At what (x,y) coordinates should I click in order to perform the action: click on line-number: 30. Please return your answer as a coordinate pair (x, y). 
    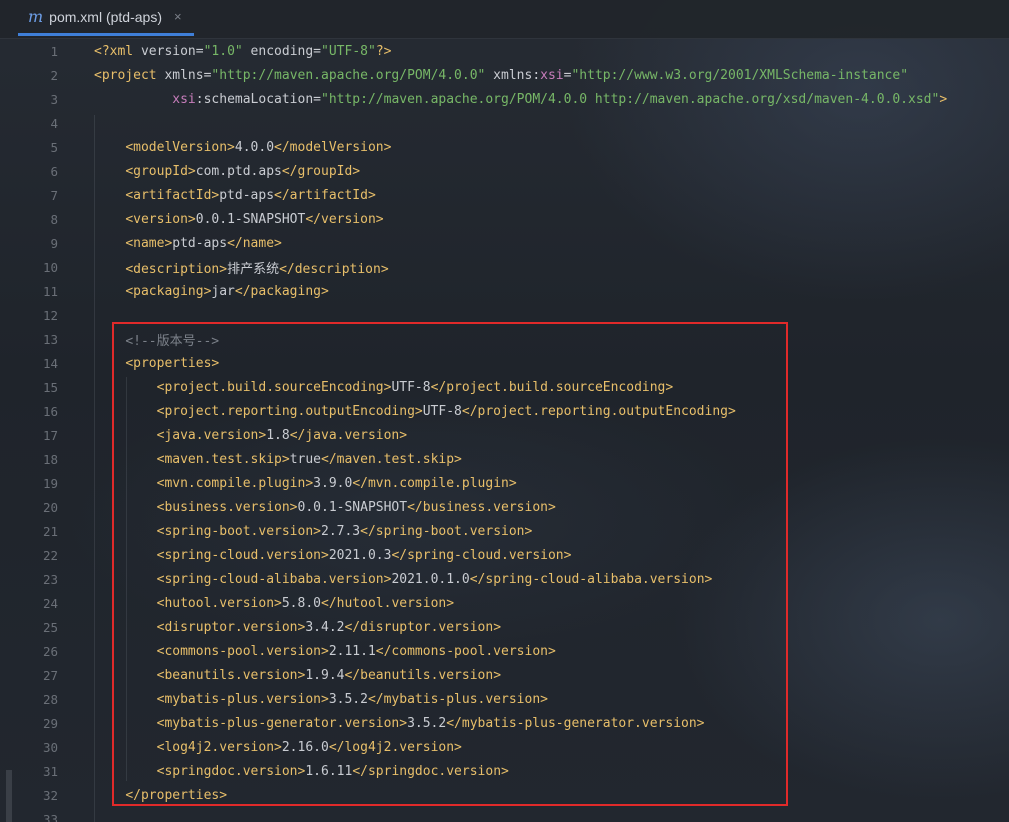
    Looking at the image, I should click on (50, 747).